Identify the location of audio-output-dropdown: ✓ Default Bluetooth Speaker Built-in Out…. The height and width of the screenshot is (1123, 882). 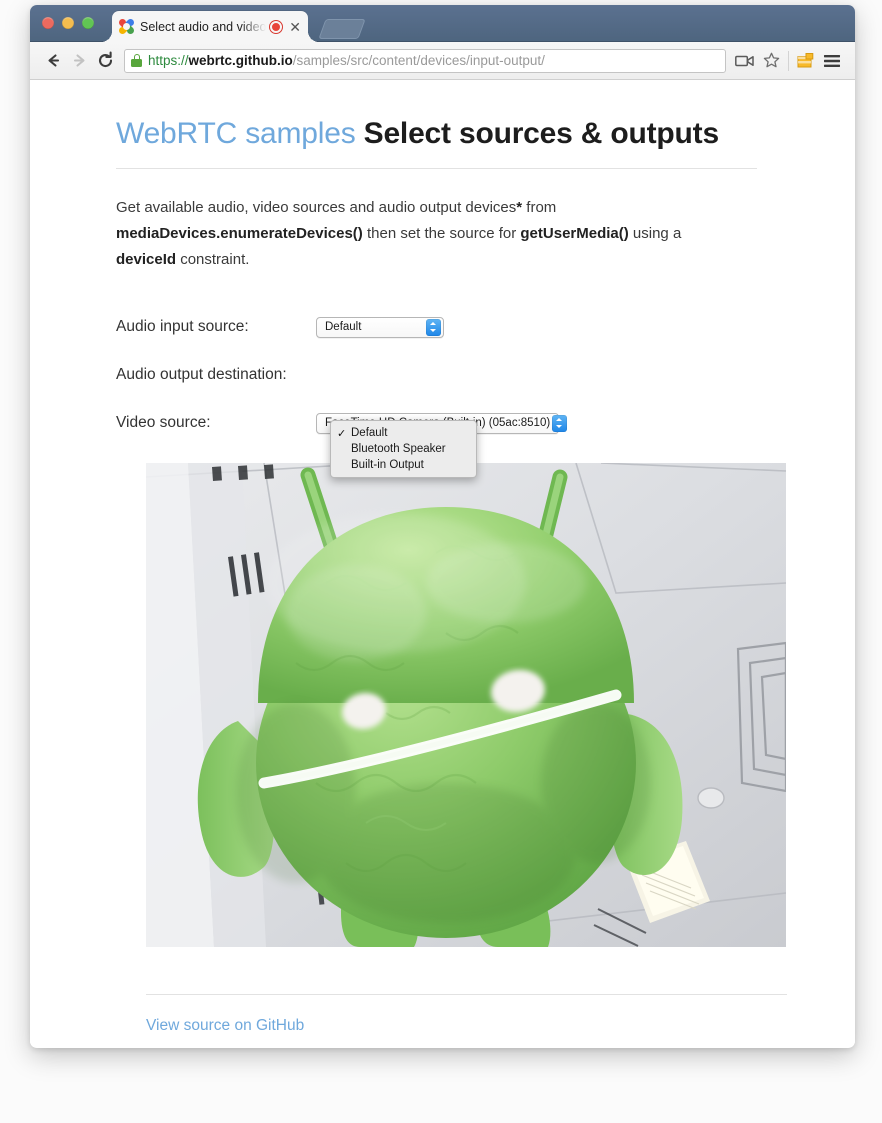
(403, 449).